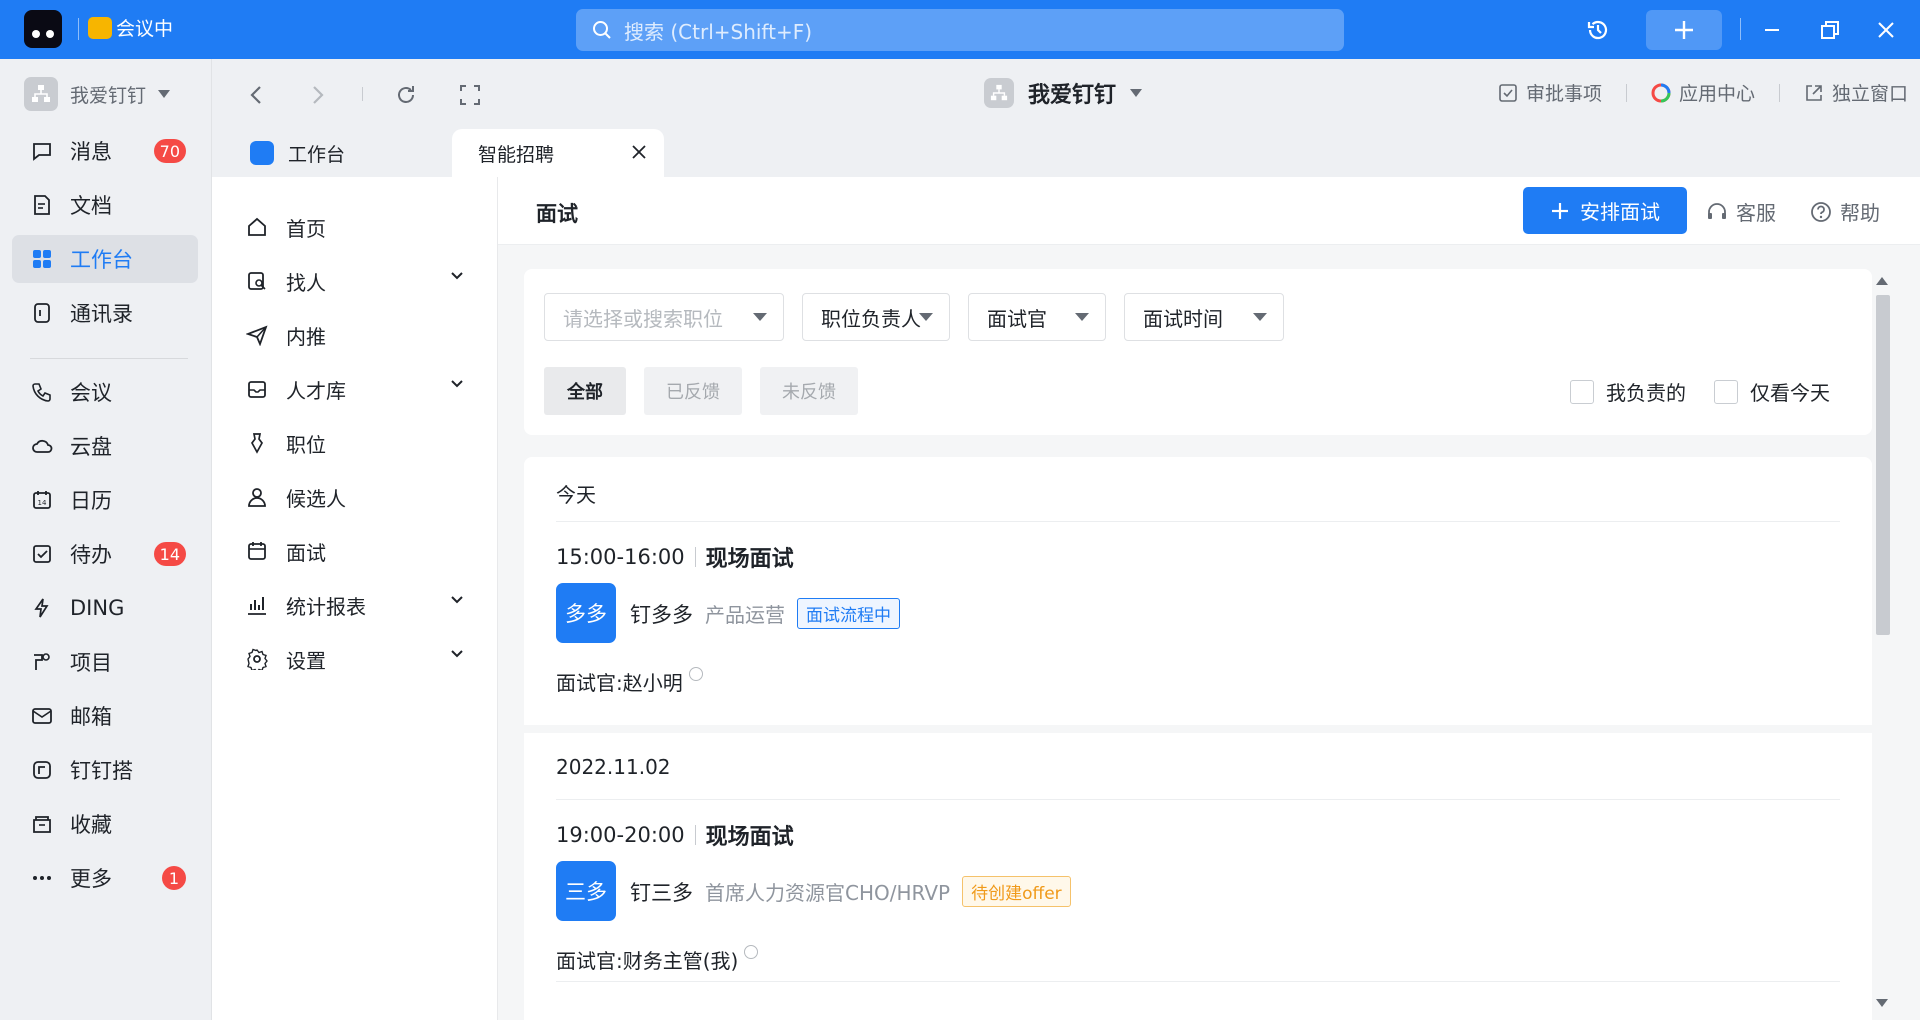  Describe the element at coordinates (105, 554) in the screenshot. I see `sidebar-item-todo: 待办 14` at that location.